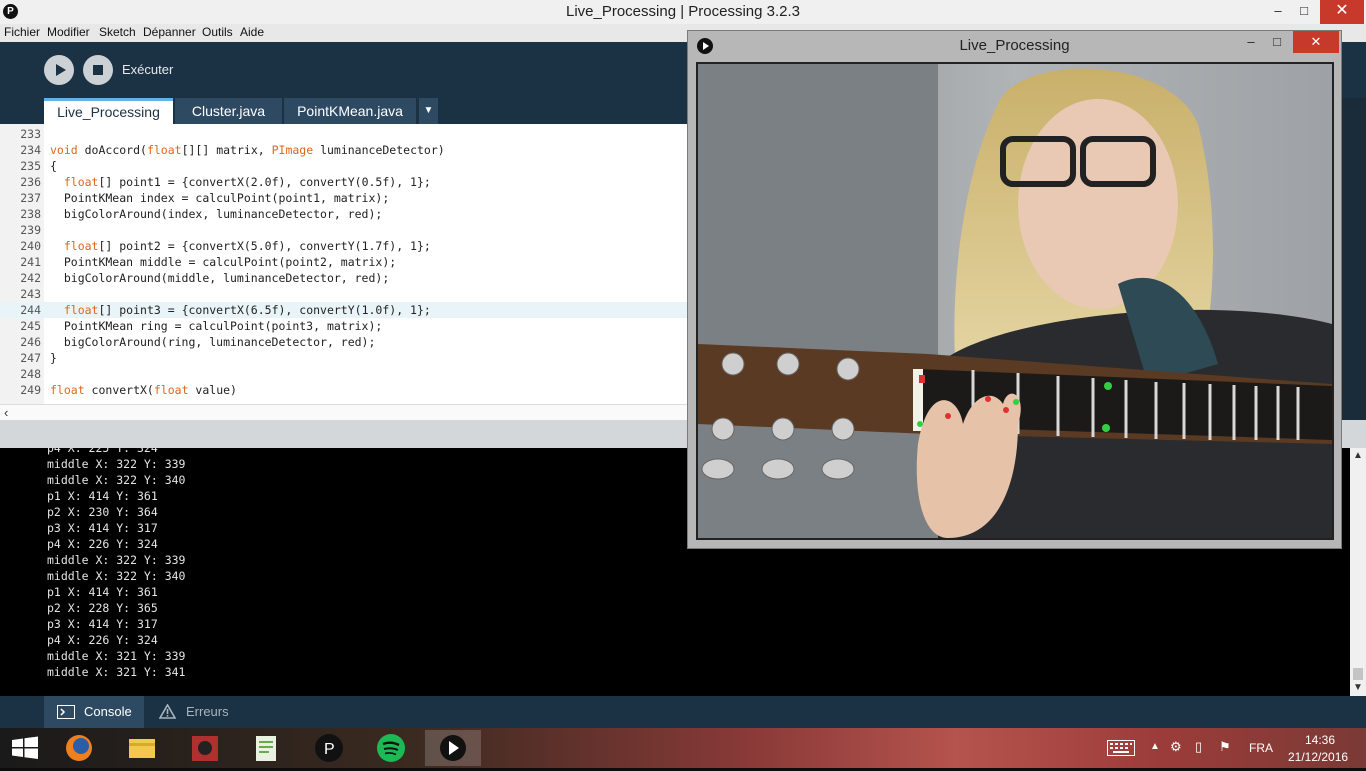 Image resolution: width=1366 pixels, height=771 pixels. I want to click on code-text: }, so click(53, 358).